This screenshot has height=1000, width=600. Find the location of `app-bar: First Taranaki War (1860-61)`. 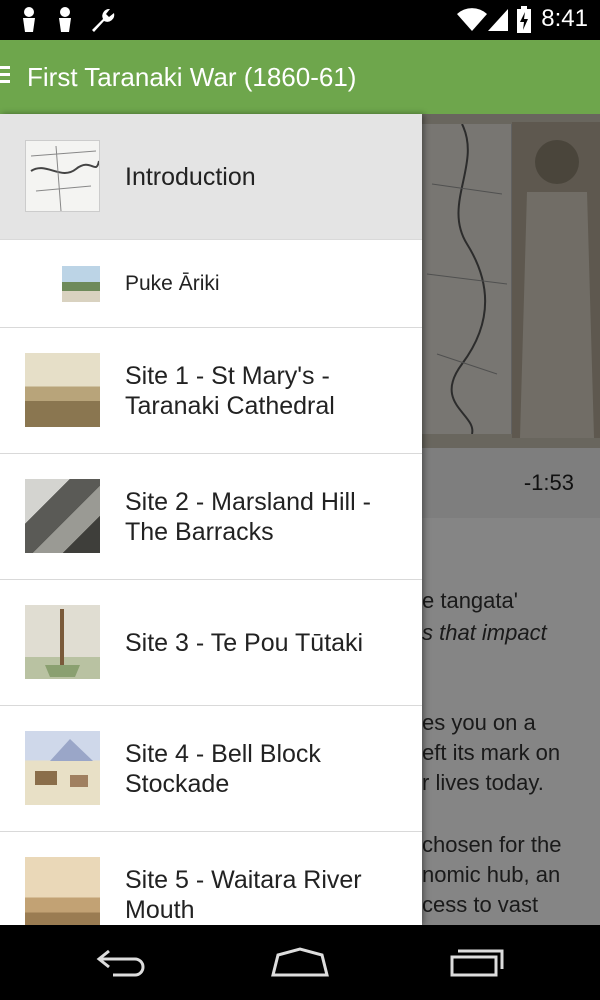

app-bar: First Taranaki War (1860-61) is located at coordinates (300, 77).